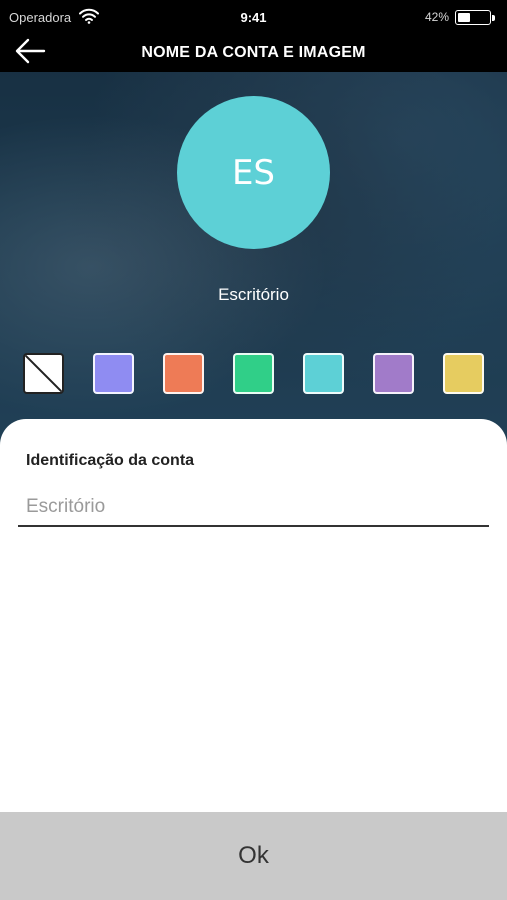 This screenshot has height=900, width=507. I want to click on color-swatch-green, so click(253, 373).